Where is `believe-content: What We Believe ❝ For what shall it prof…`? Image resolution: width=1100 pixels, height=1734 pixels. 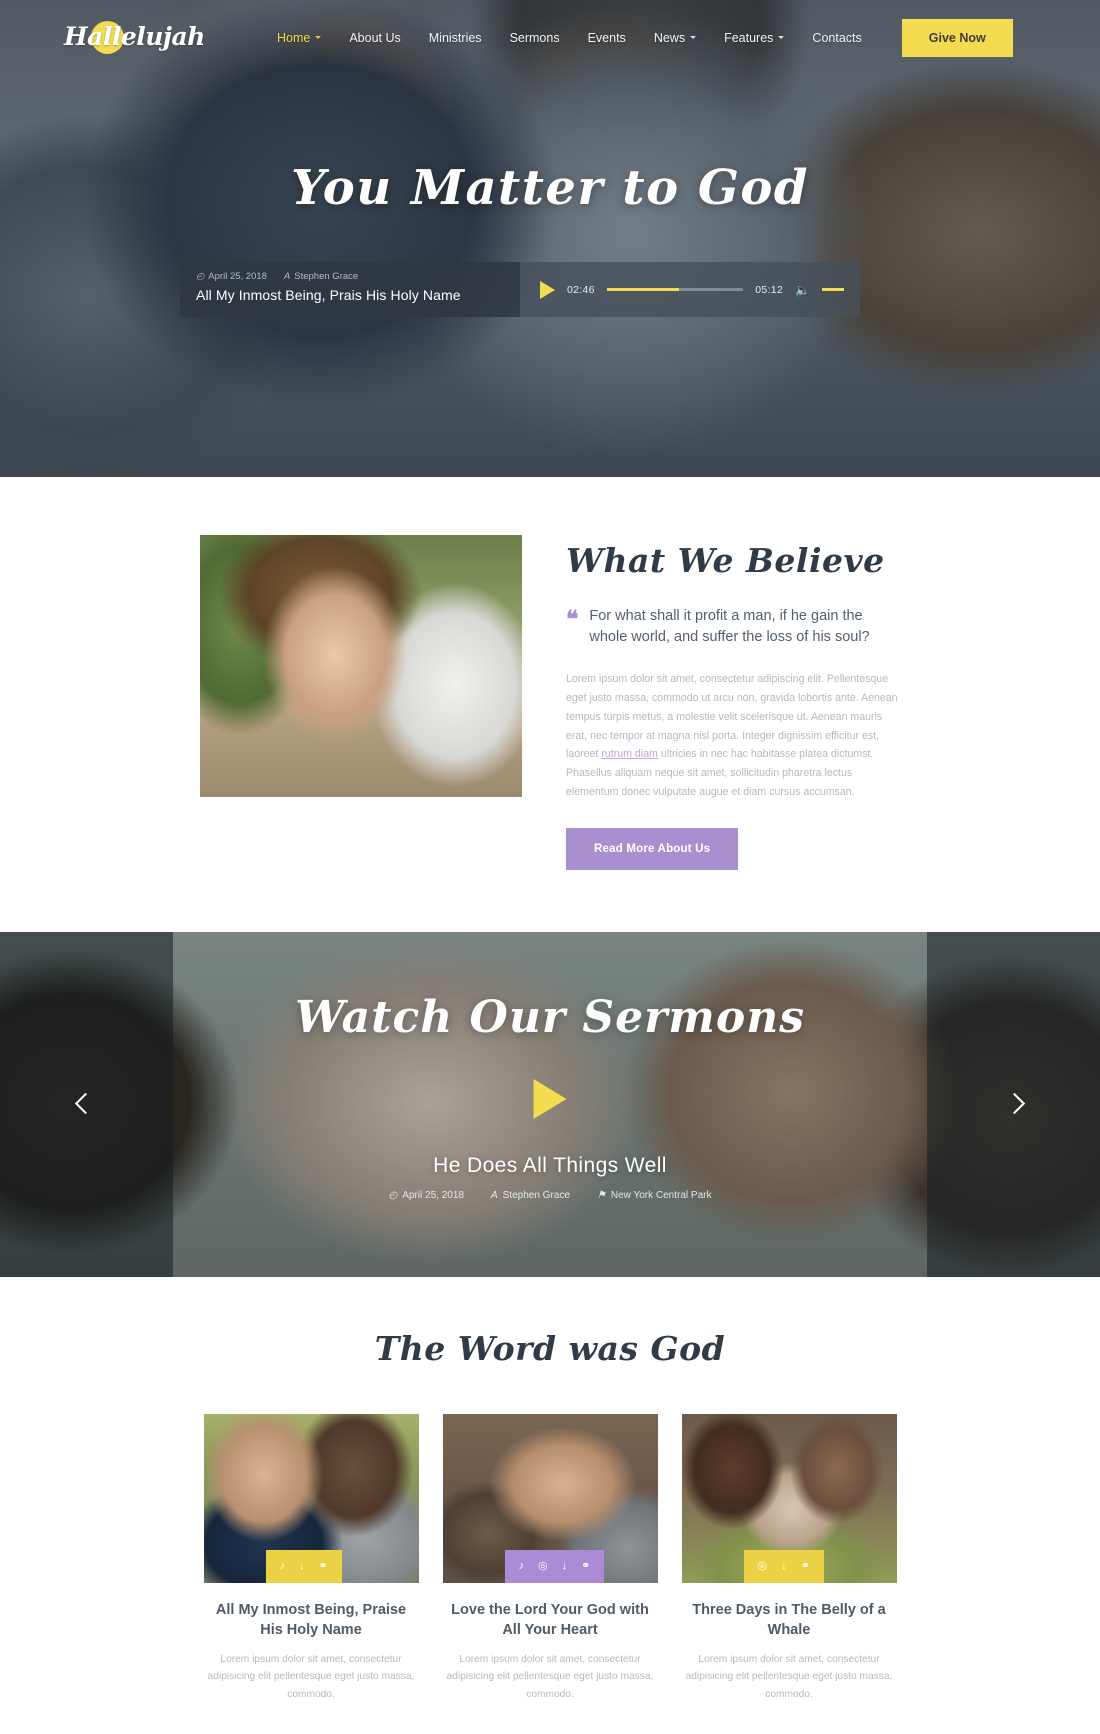 believe-content: What We Believe ❝ For what shall it prof… is located at coordinates (733, 702).